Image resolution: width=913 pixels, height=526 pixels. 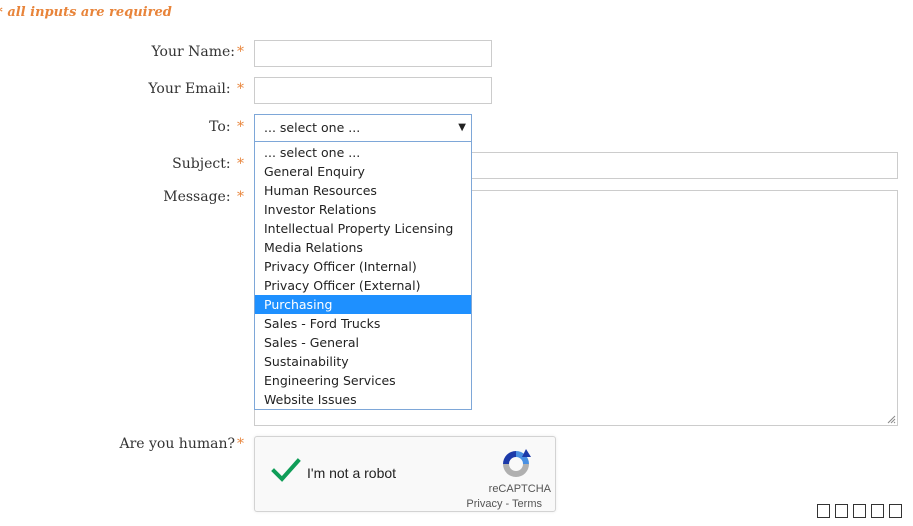 What do you see at coordinates (86, 12) in the screenshot?
I see `required-note: * all inputs are required` at bounding box center [86, 12].